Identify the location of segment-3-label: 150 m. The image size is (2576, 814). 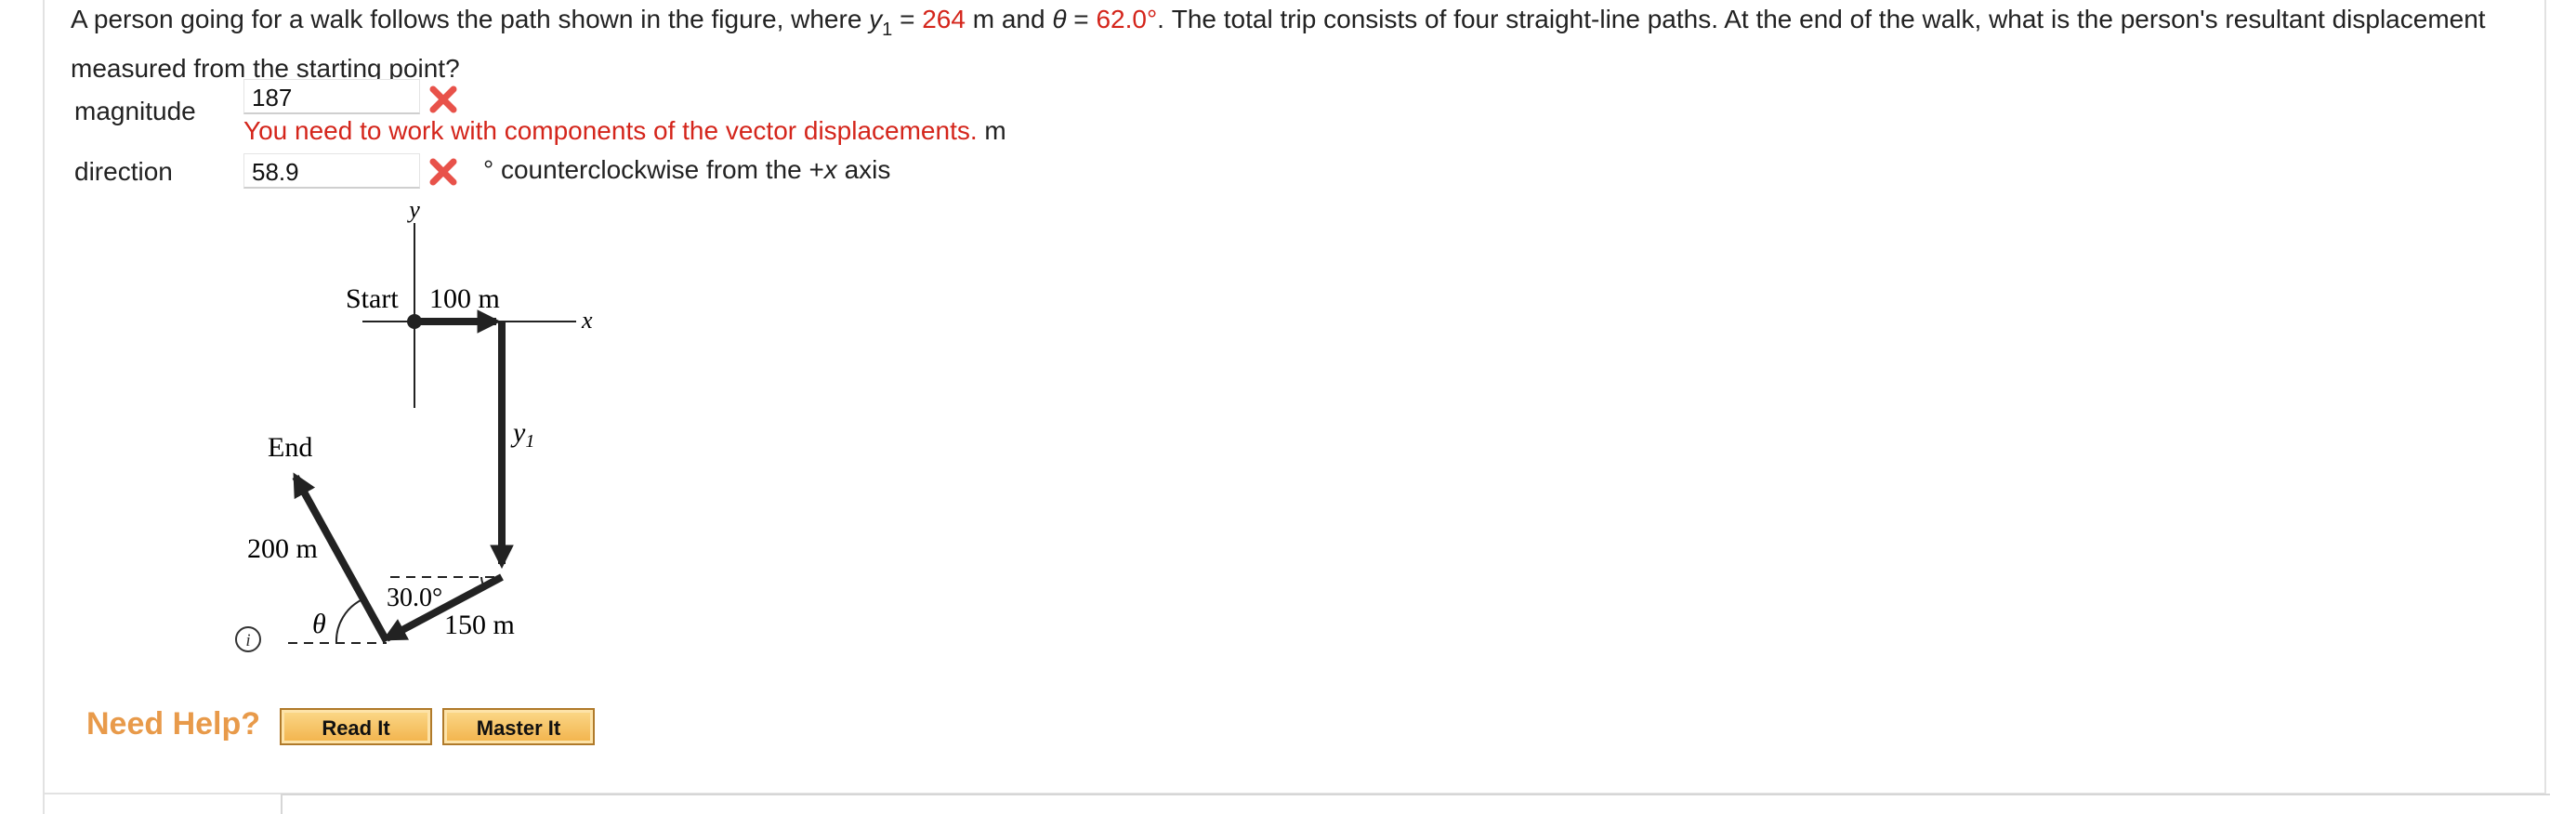
(479, 625).